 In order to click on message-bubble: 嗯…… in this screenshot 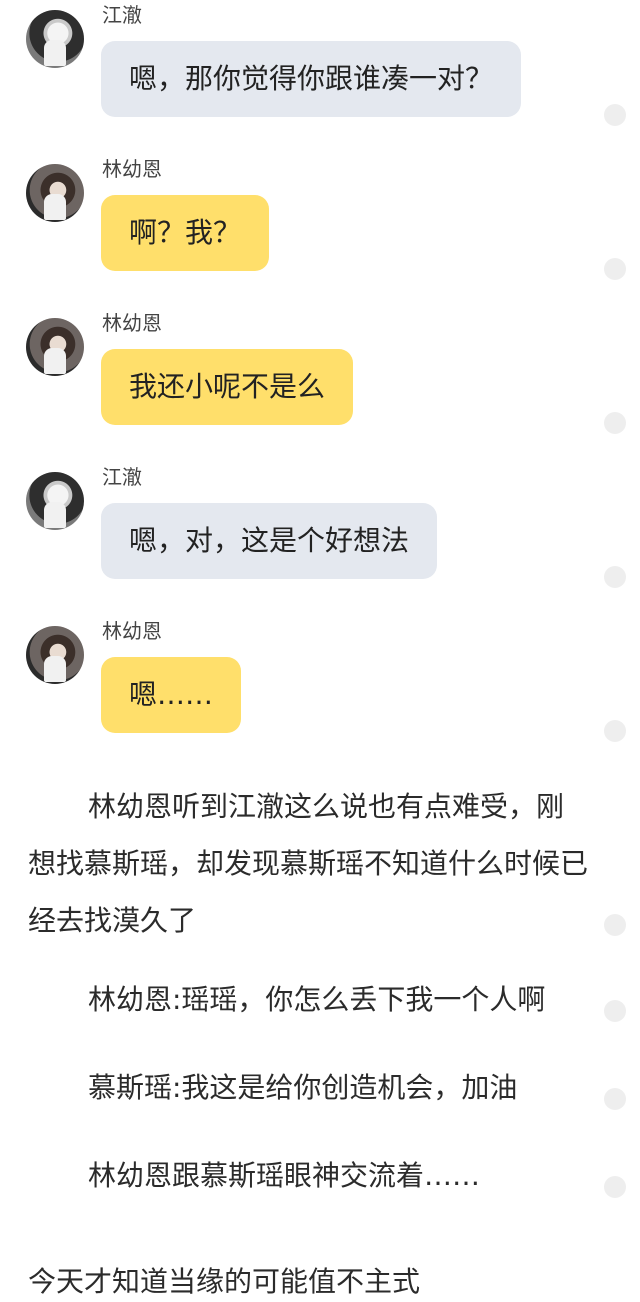, I will do `click(171, 695)`.